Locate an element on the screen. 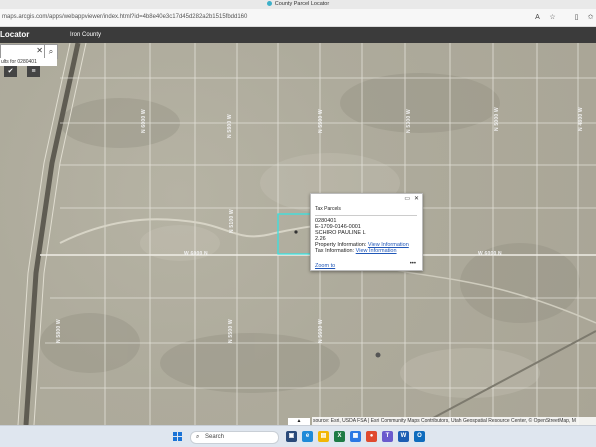 The height and width of the screenshot is (447, 596). read-aloud-icon: A is located at coordinates (537, 17).